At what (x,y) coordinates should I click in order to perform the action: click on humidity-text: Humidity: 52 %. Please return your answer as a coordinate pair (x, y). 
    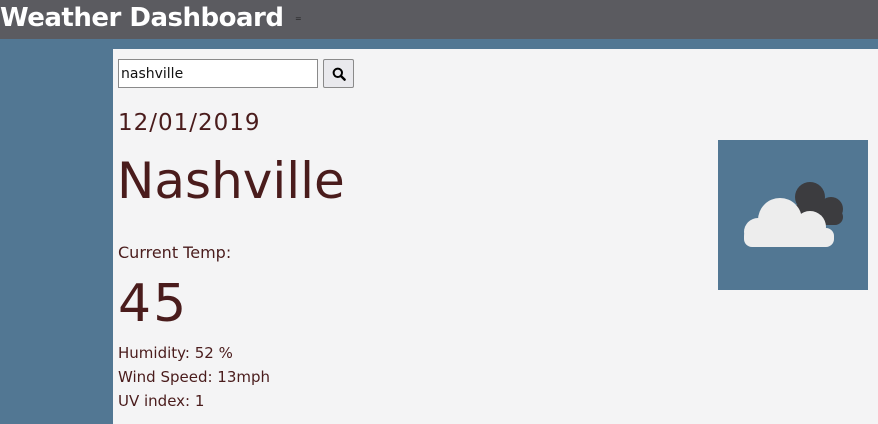
    Looking at the image, I should click on (175, 353).